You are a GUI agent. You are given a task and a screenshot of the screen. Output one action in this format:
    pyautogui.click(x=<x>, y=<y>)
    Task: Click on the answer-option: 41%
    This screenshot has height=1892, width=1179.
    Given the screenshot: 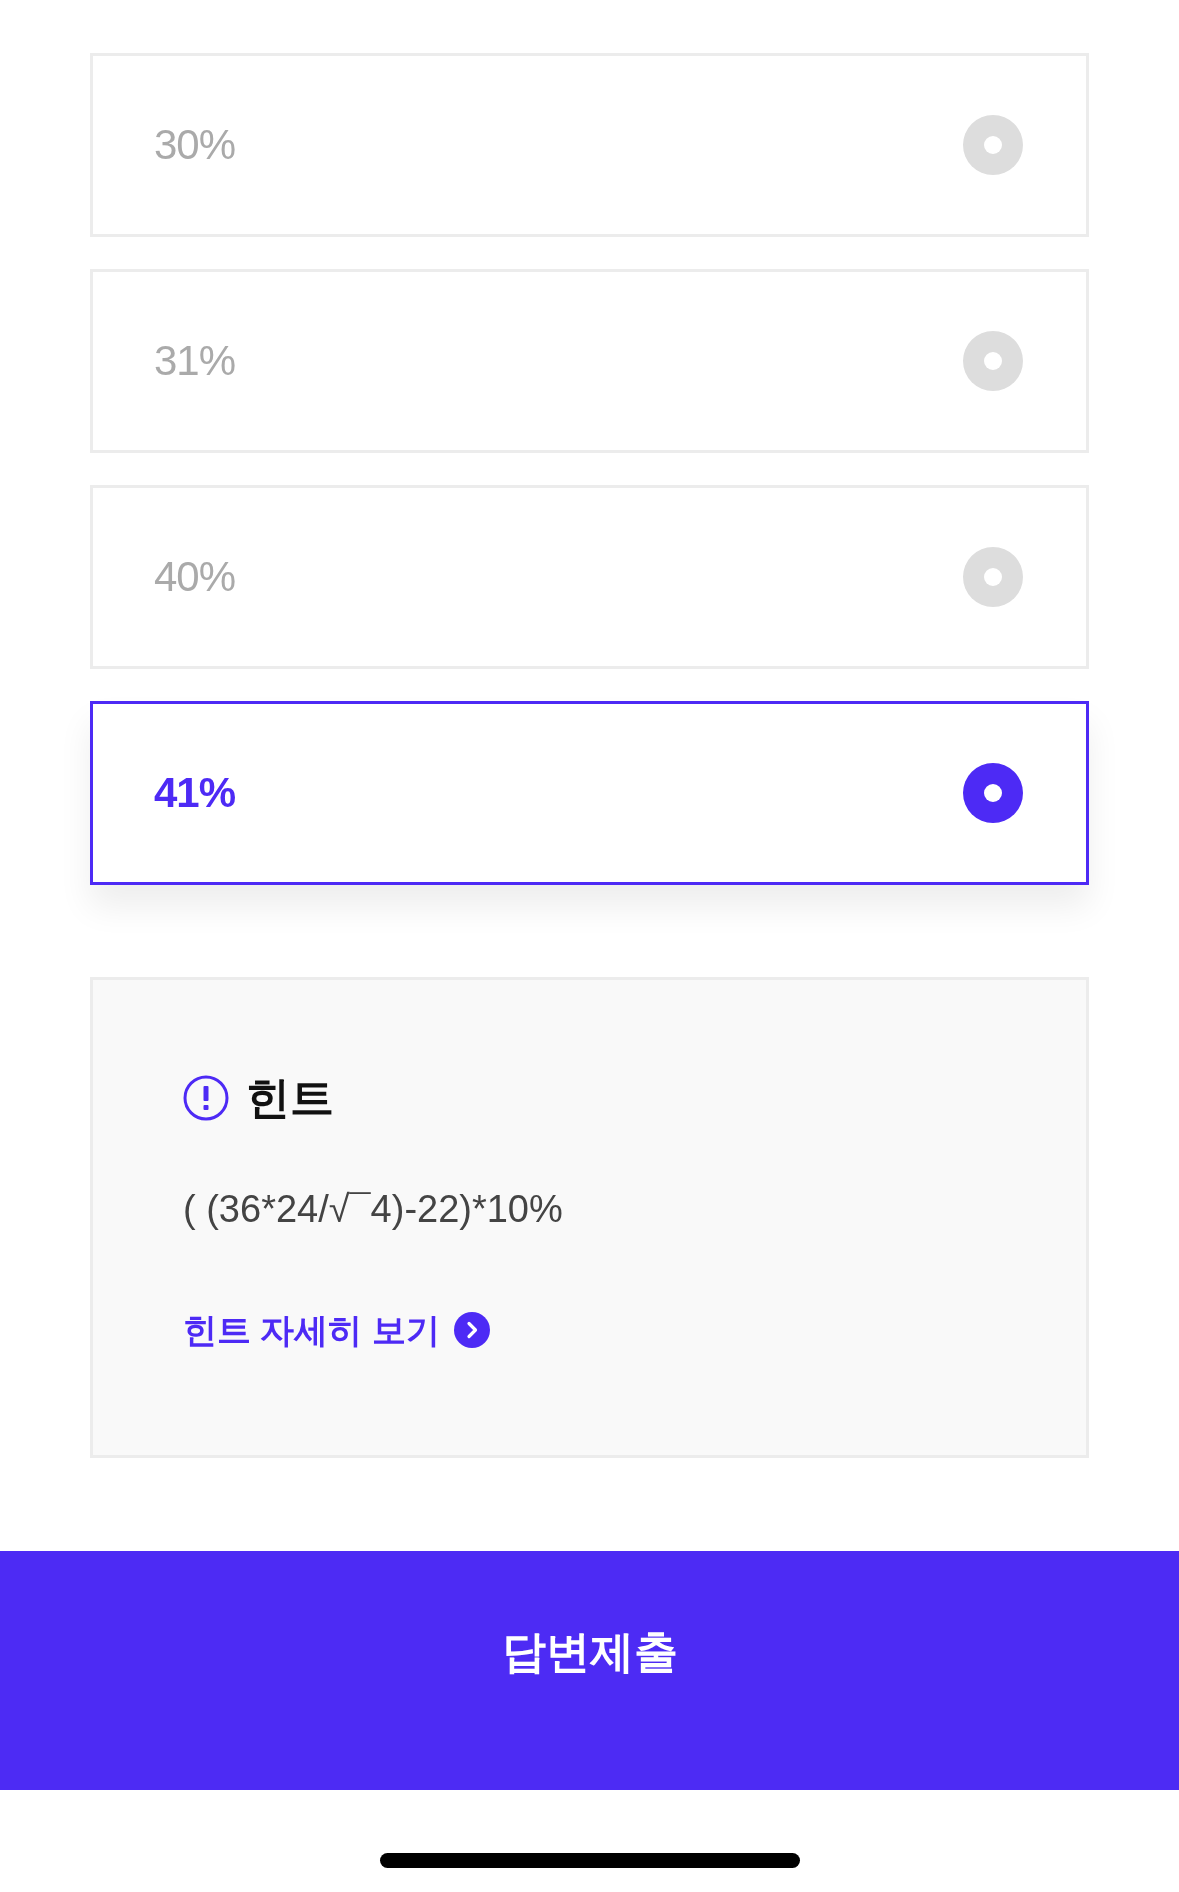 What is the action you would take?
    pyautogui.click(x=589, y=793)
    